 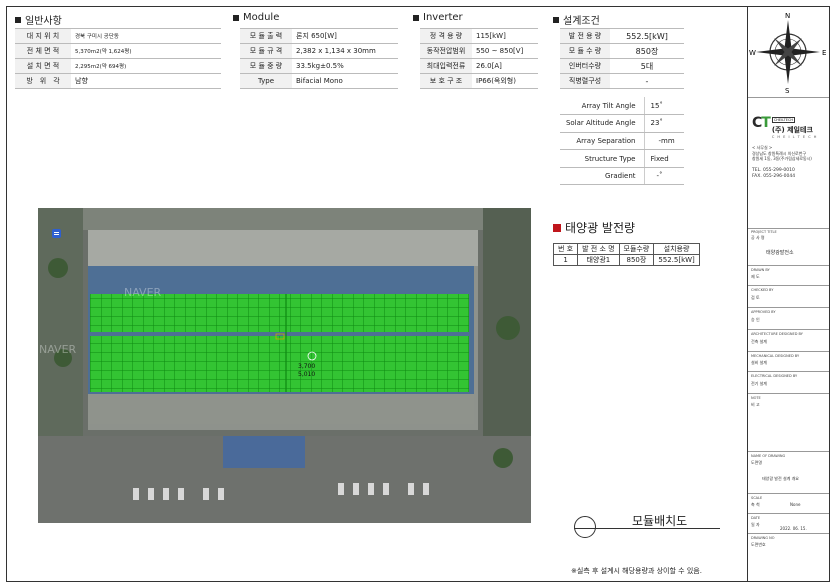 I want to click on tb-drawing-no: DRAWING NO 도면번호, so click(x=763, y=541).